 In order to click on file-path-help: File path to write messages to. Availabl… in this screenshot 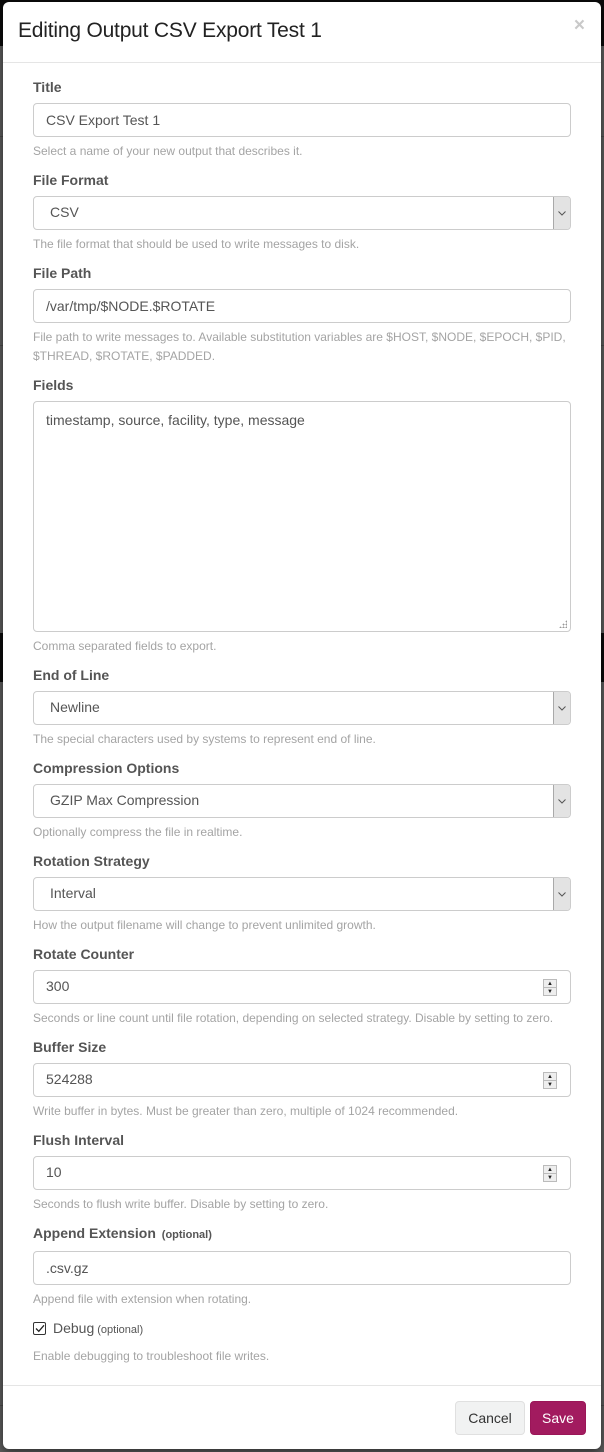, I will do `click(299, 346)`.